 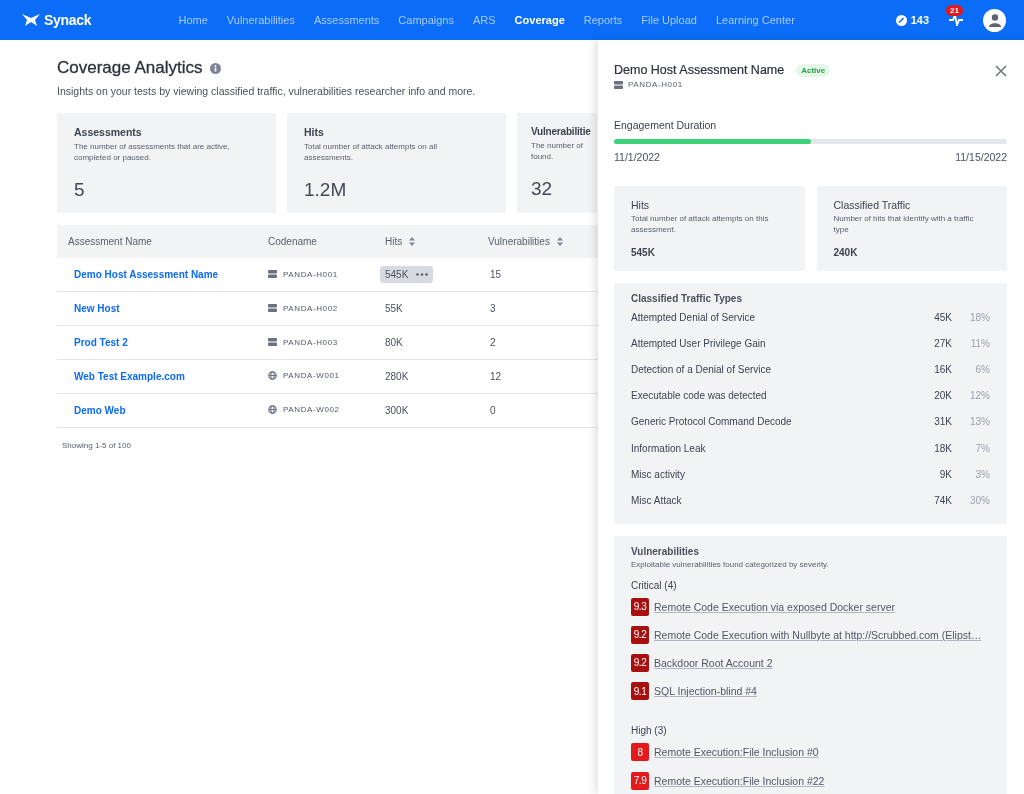 What do you see at coordinates (979, 396) in the screenshot?
I see `traffic-percent: 12%` at bounding box center [979, 396].